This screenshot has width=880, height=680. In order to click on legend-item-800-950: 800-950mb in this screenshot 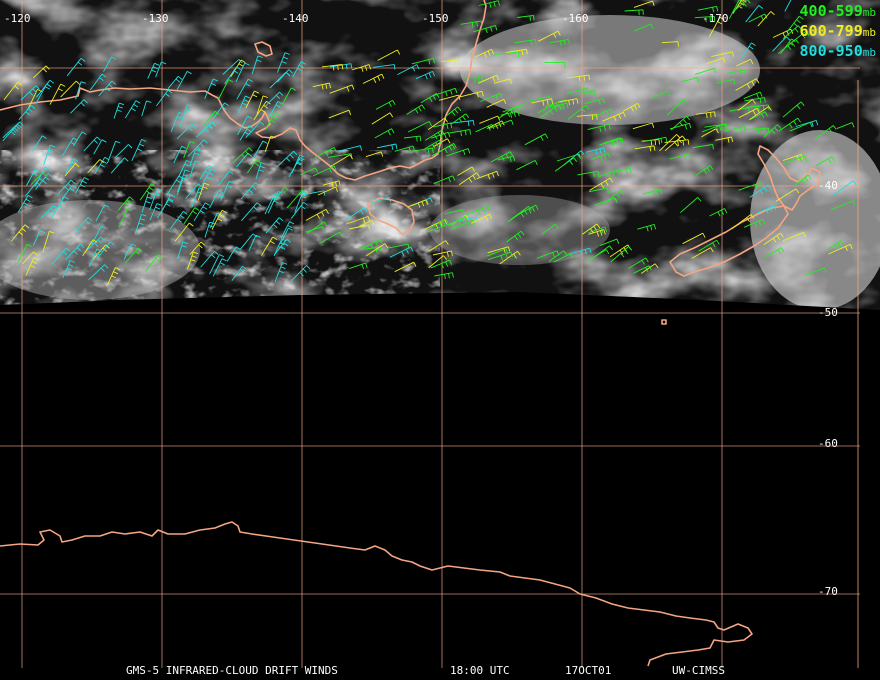, I will do `click(838, 52)`.